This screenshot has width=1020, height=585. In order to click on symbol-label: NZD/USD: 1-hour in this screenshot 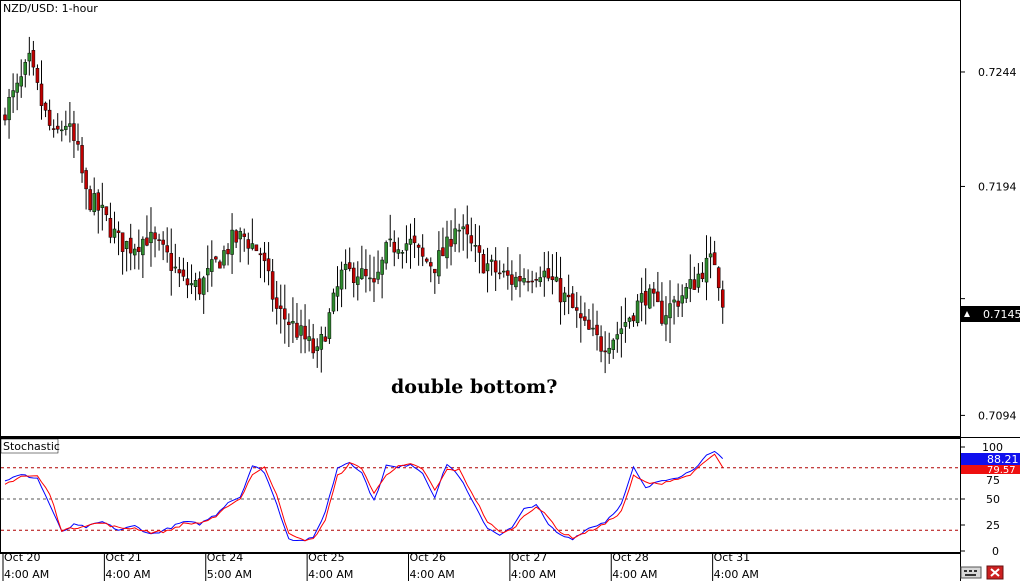, I will do `click(50, 8)`.